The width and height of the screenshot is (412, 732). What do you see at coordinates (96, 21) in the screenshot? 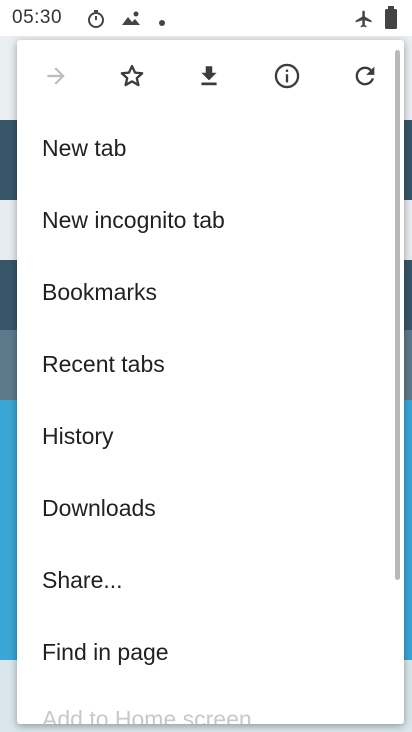
I see `stopwatch-icon` at bounding box center [96, 21].